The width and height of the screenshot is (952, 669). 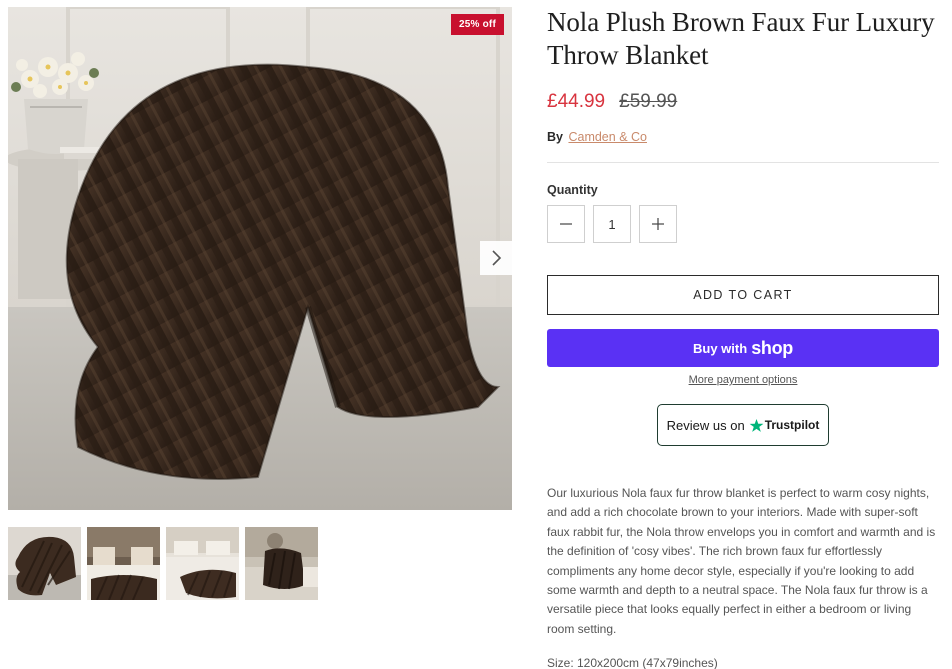 I want to click on product-size: Size: 120x200cm (47x79inches), so click(x=632, y=662).